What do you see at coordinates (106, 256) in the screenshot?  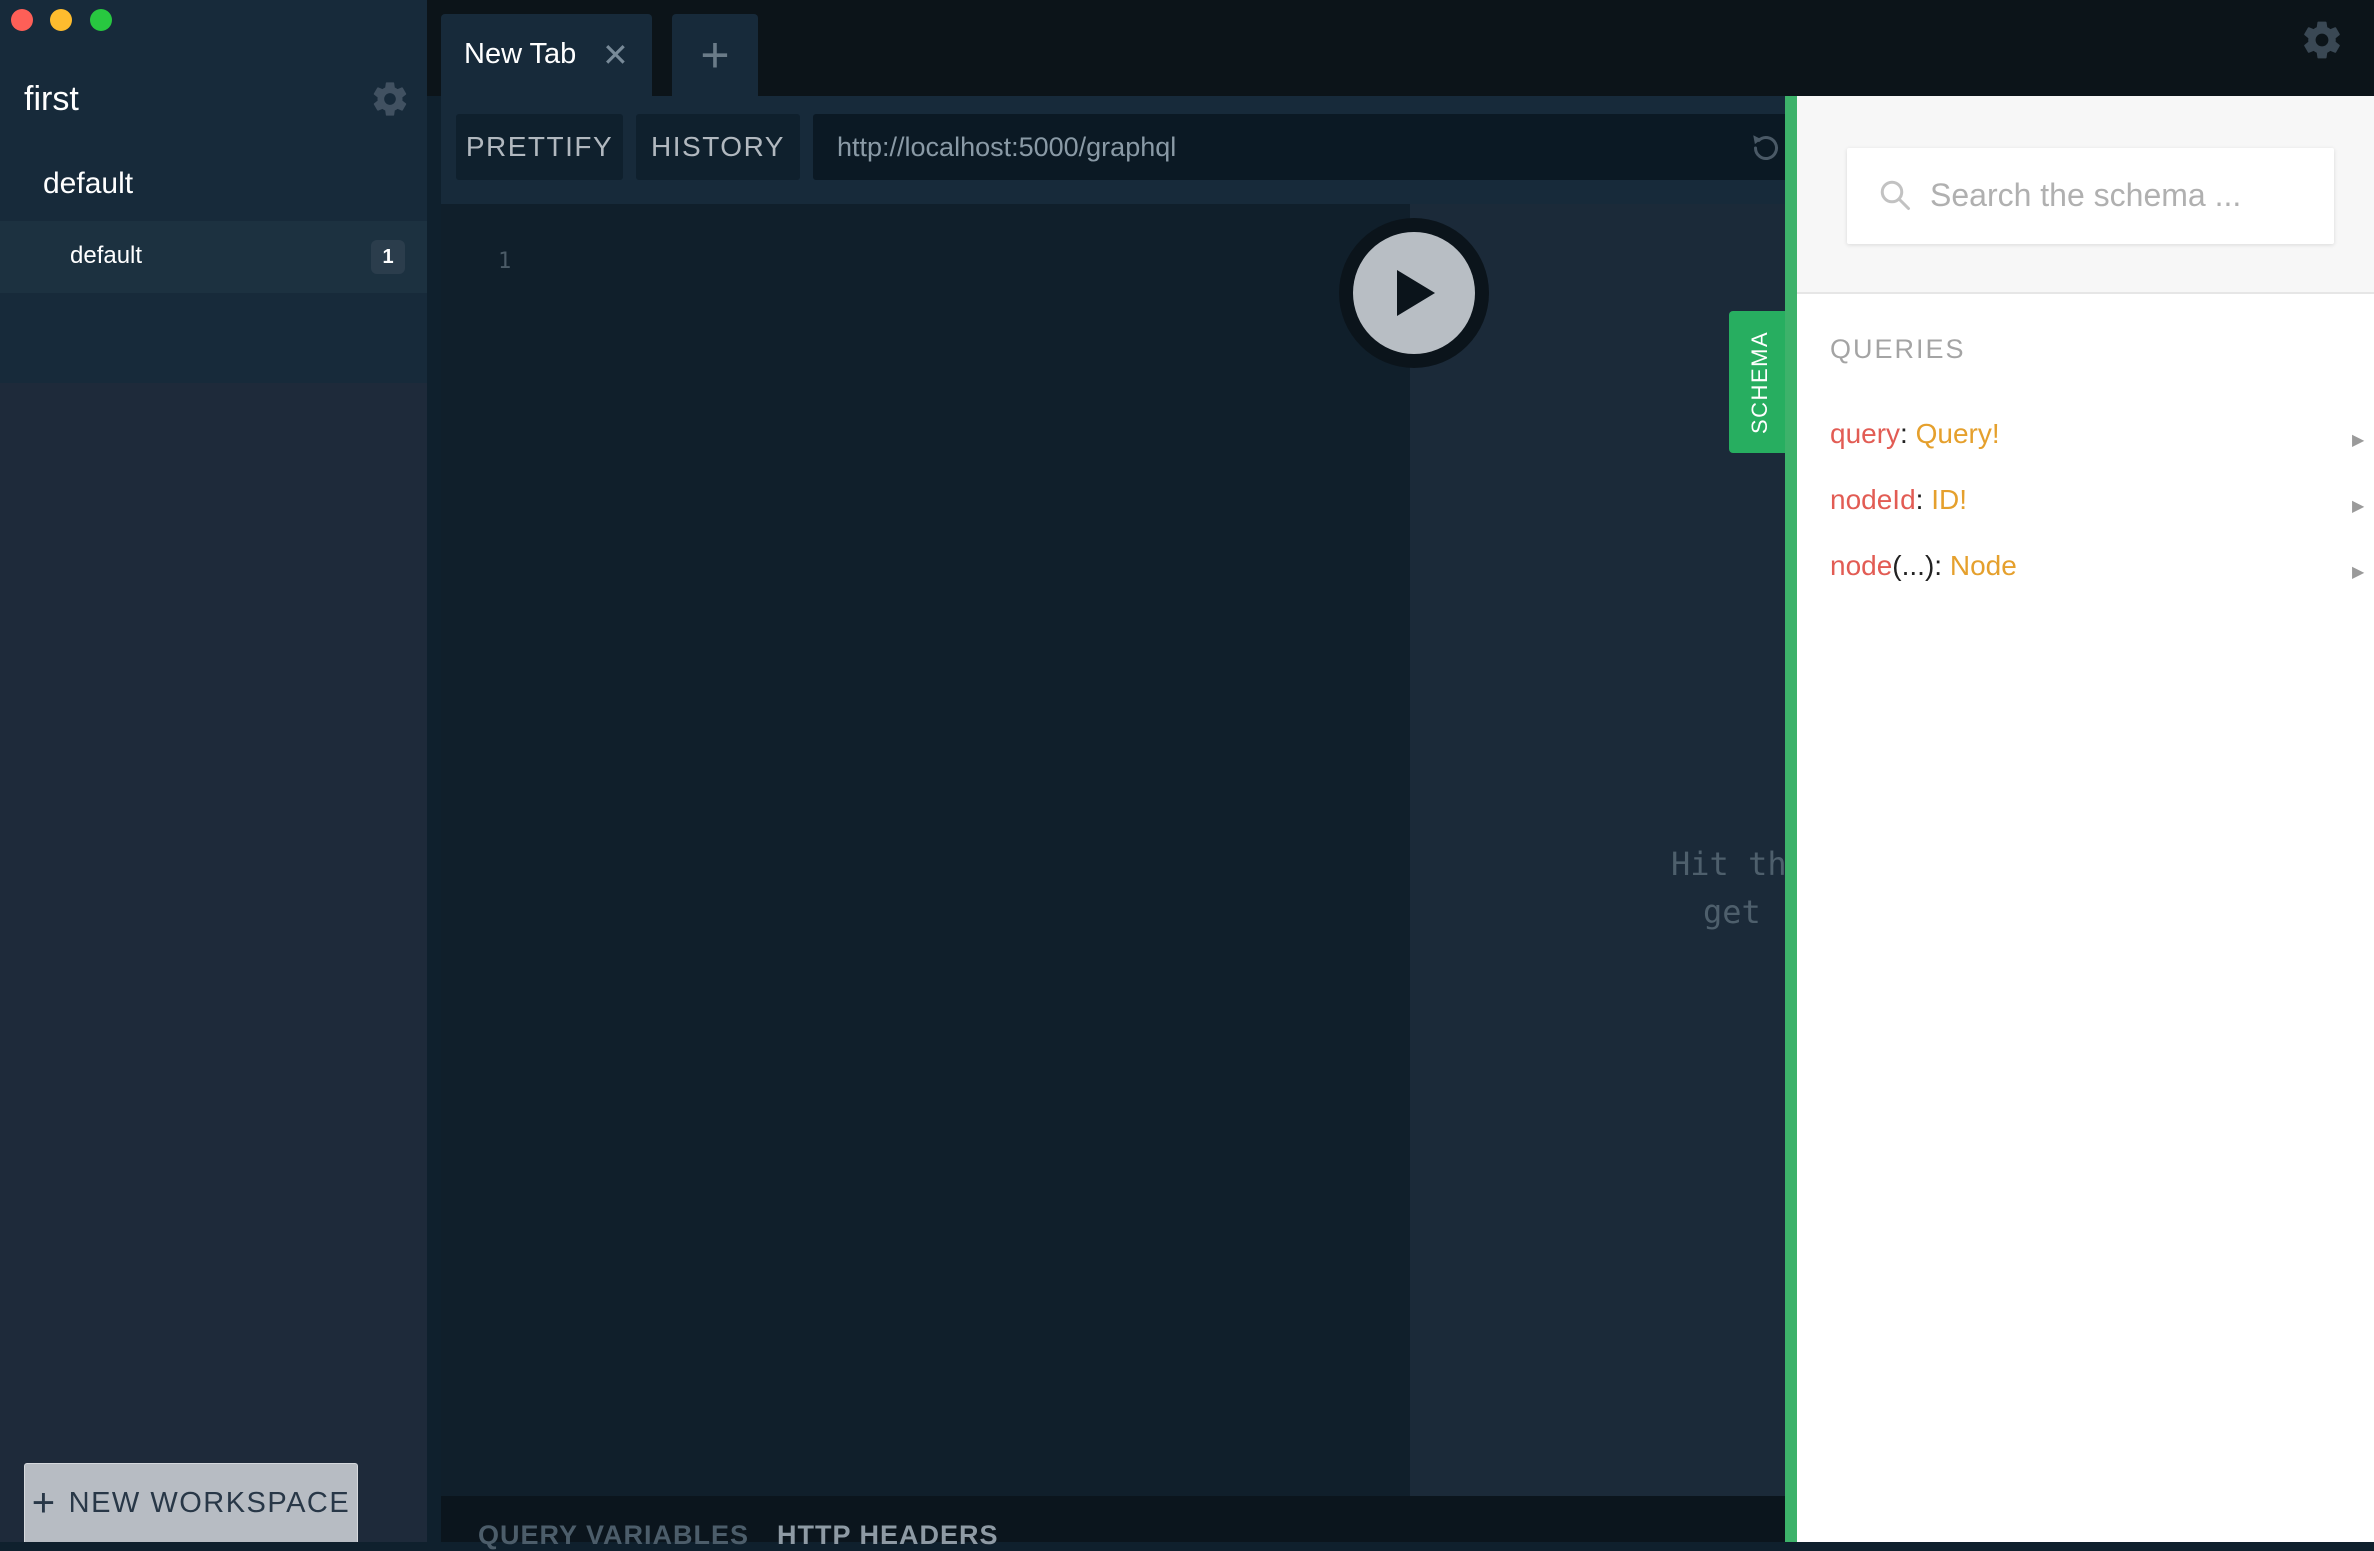 I see `workspace-item-label: default` at bounding box center [106, 256].